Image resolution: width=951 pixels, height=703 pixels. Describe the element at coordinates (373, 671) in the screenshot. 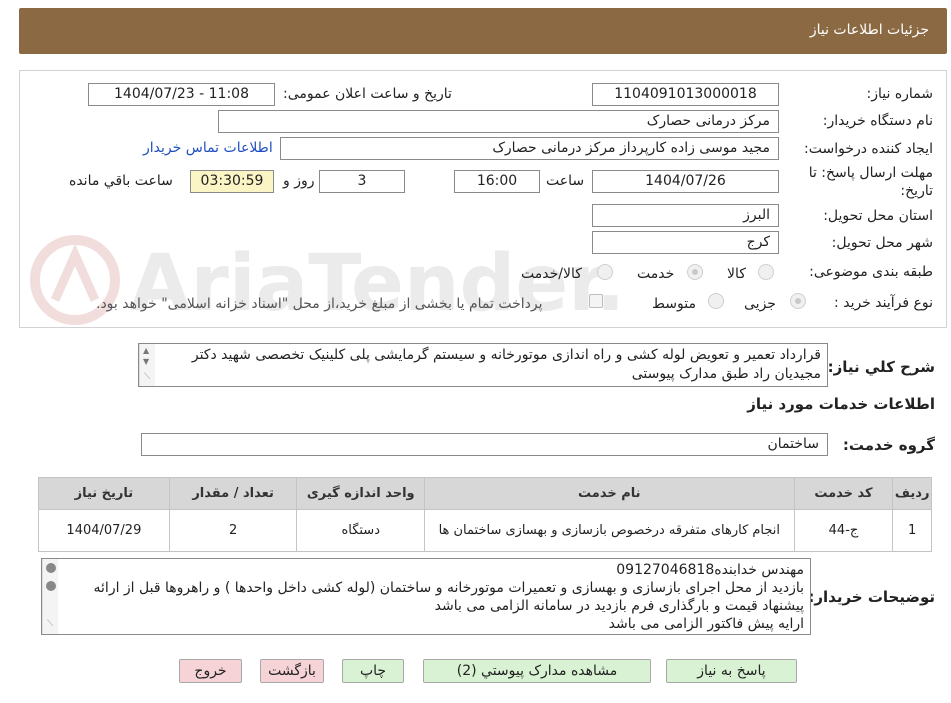

I see `print-button: چاپ` at that location.